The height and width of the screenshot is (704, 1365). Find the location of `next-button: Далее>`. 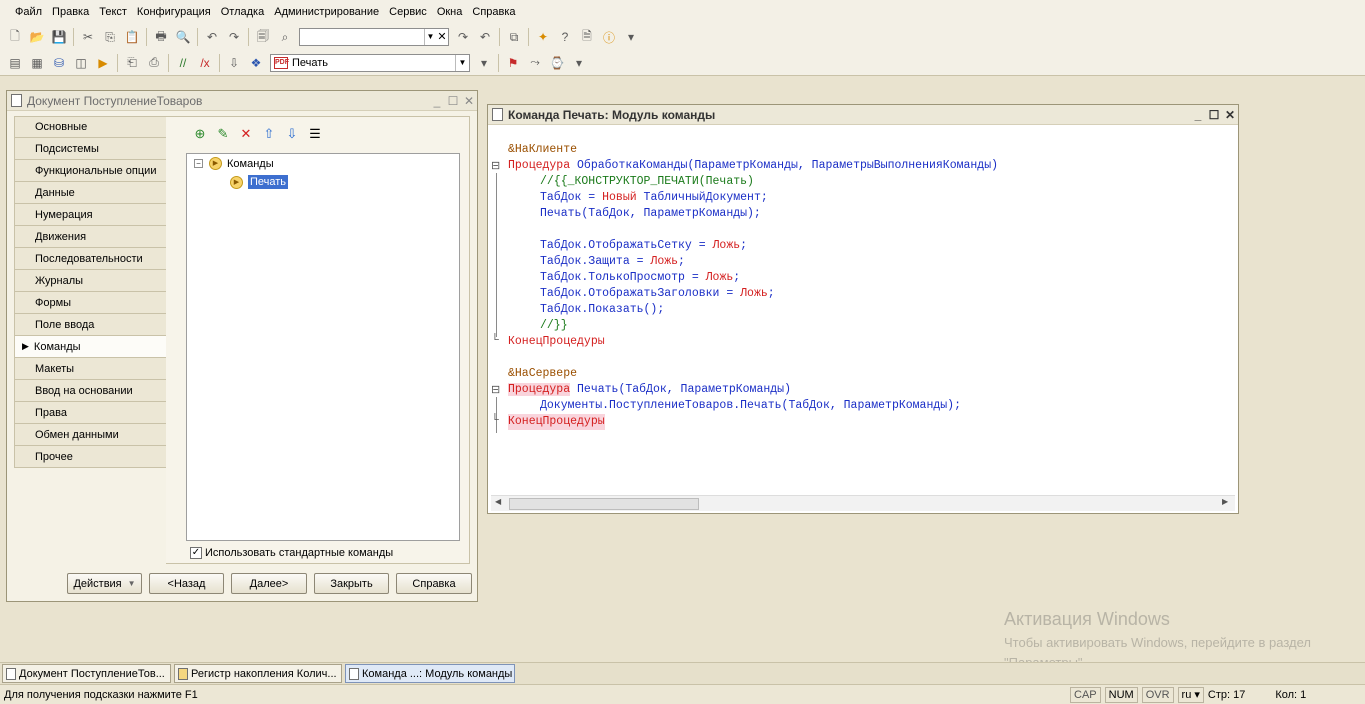

next-button: Далее> is located at coordinates (269, 583).